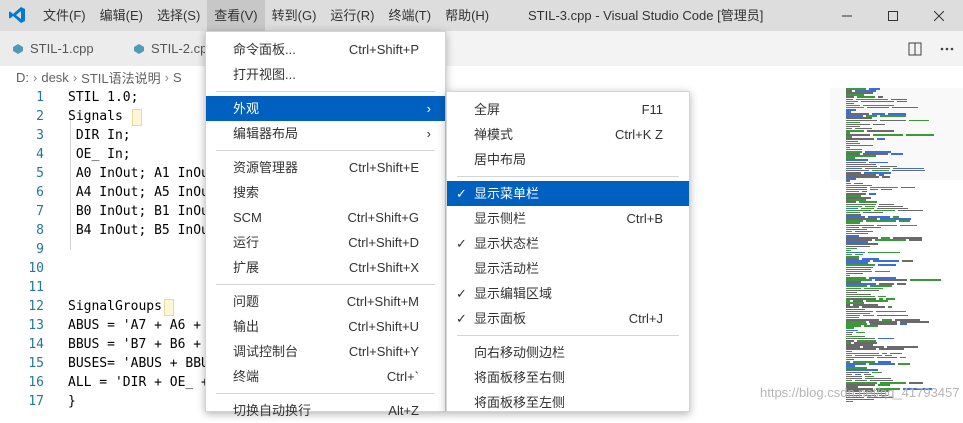 The height and width of the screenshot is (423, 963). What do you see at coordinates (568, 352) in the screenshot?
I see `menu-item: 向右移动侧边栏` at bounding box center [568, 352].